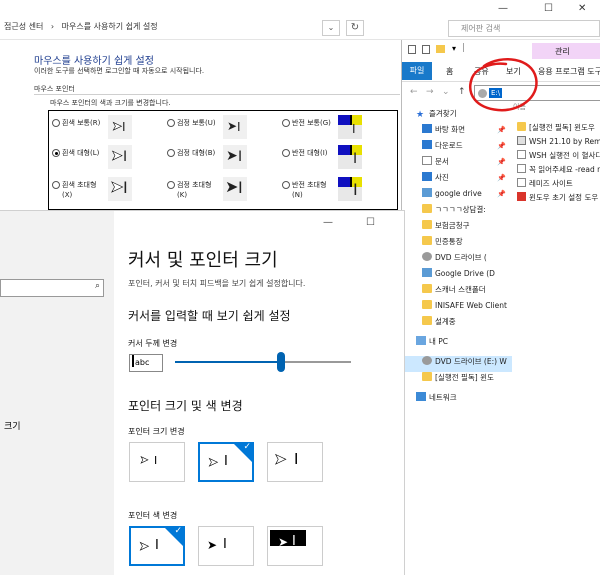 The width and height of the screenshot is (600, 575). What do you see at coordinates (454, 48) in the screenshot?
I see `chevron-down-icon: ▾` at bounding box center [454, 48].